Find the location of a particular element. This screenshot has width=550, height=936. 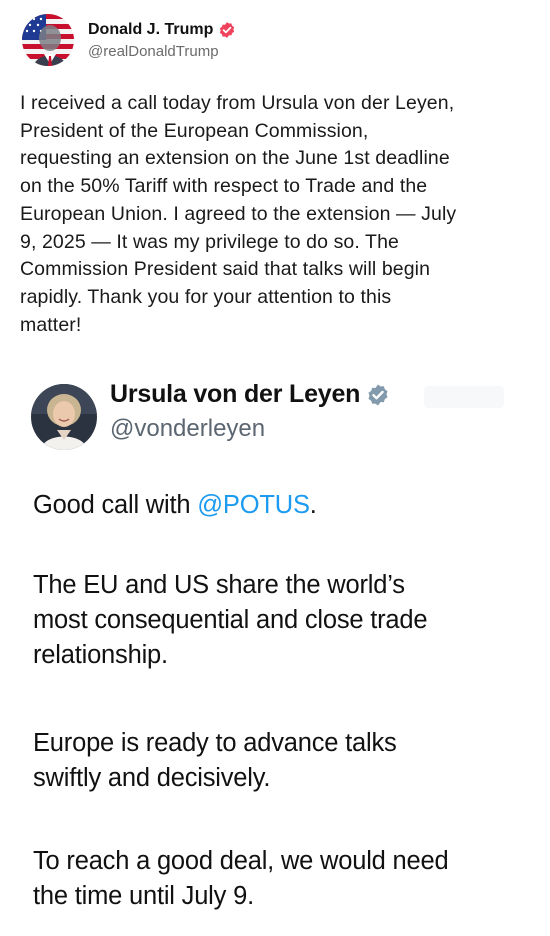

embedded-avatar-portrait-icon is located at coordinates (64, 417).